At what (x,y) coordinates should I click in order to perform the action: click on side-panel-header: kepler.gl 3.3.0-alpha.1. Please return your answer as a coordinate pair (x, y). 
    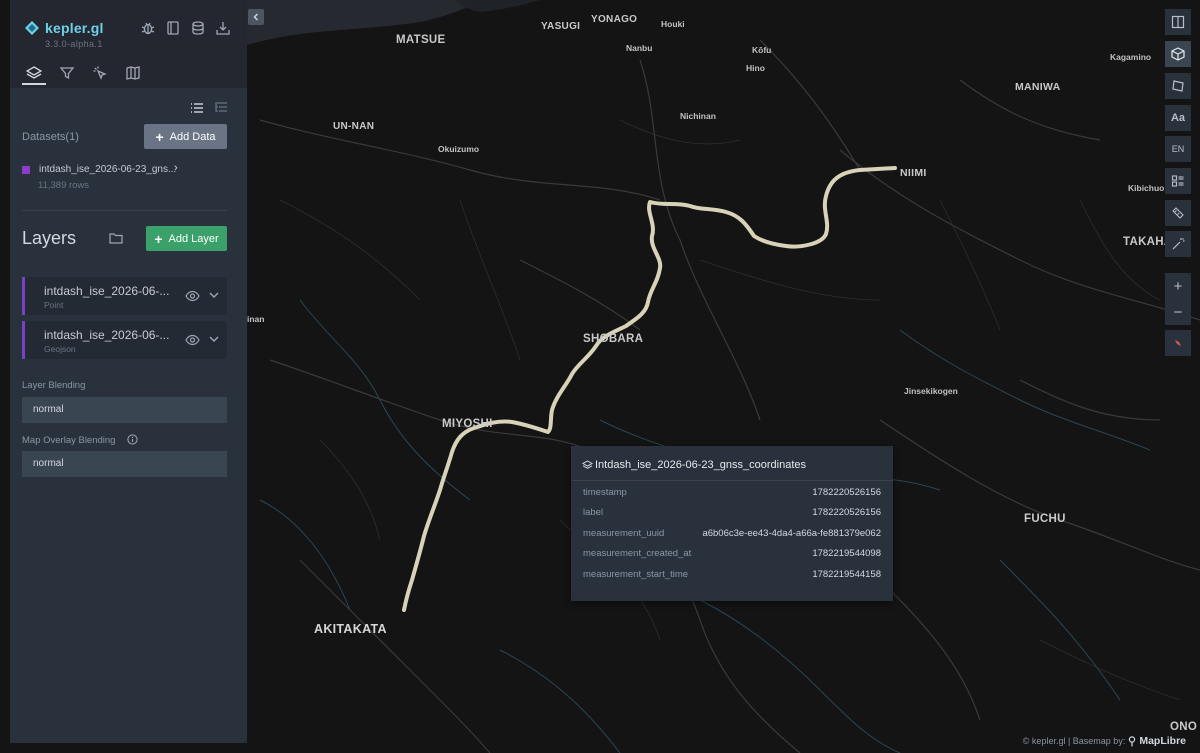
    Looking at the image, I should click on (128, 44).